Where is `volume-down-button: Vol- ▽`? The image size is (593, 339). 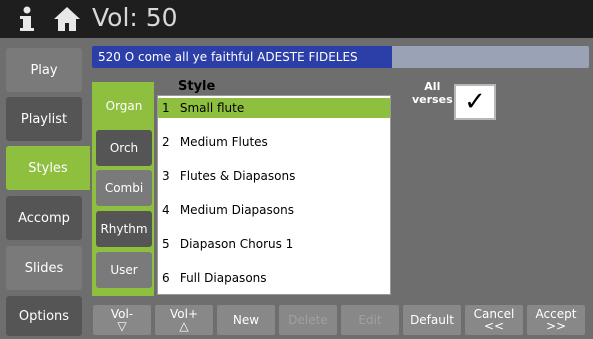 volume-down-button: Vol- ▽ is located at coordinates (122, 320).